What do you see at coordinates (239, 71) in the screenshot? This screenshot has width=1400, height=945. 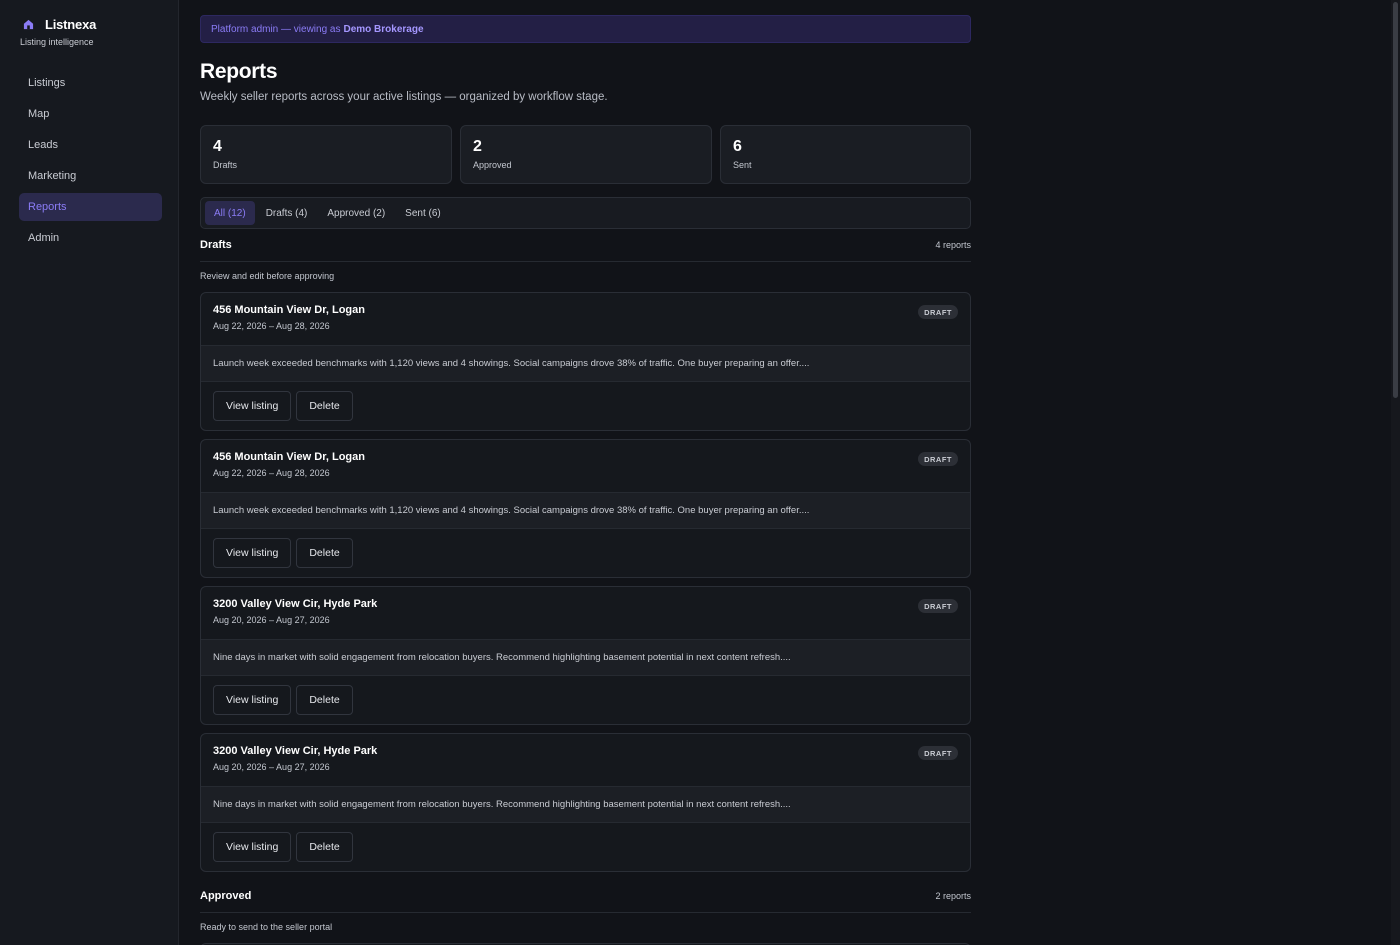 I see `page-title: Reports` at bounding box center [239, 71].